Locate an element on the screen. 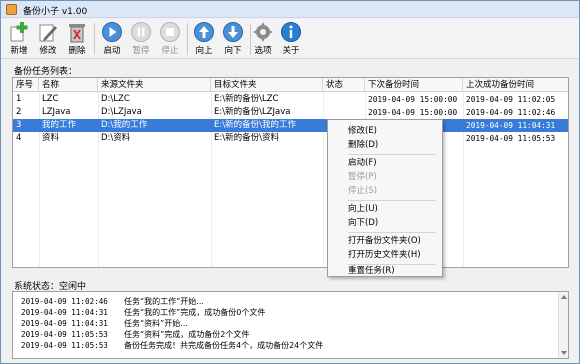 The height and width of the screenshot is (364, 580). menu-item-move-down: 向下(D) is located at coordinates (385, 223).